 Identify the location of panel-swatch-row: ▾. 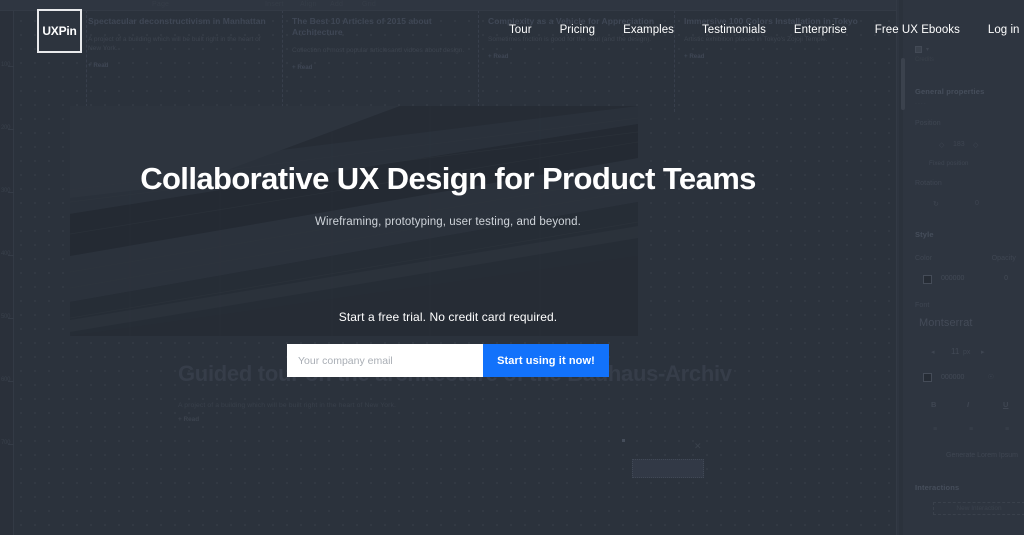
(922, 49).